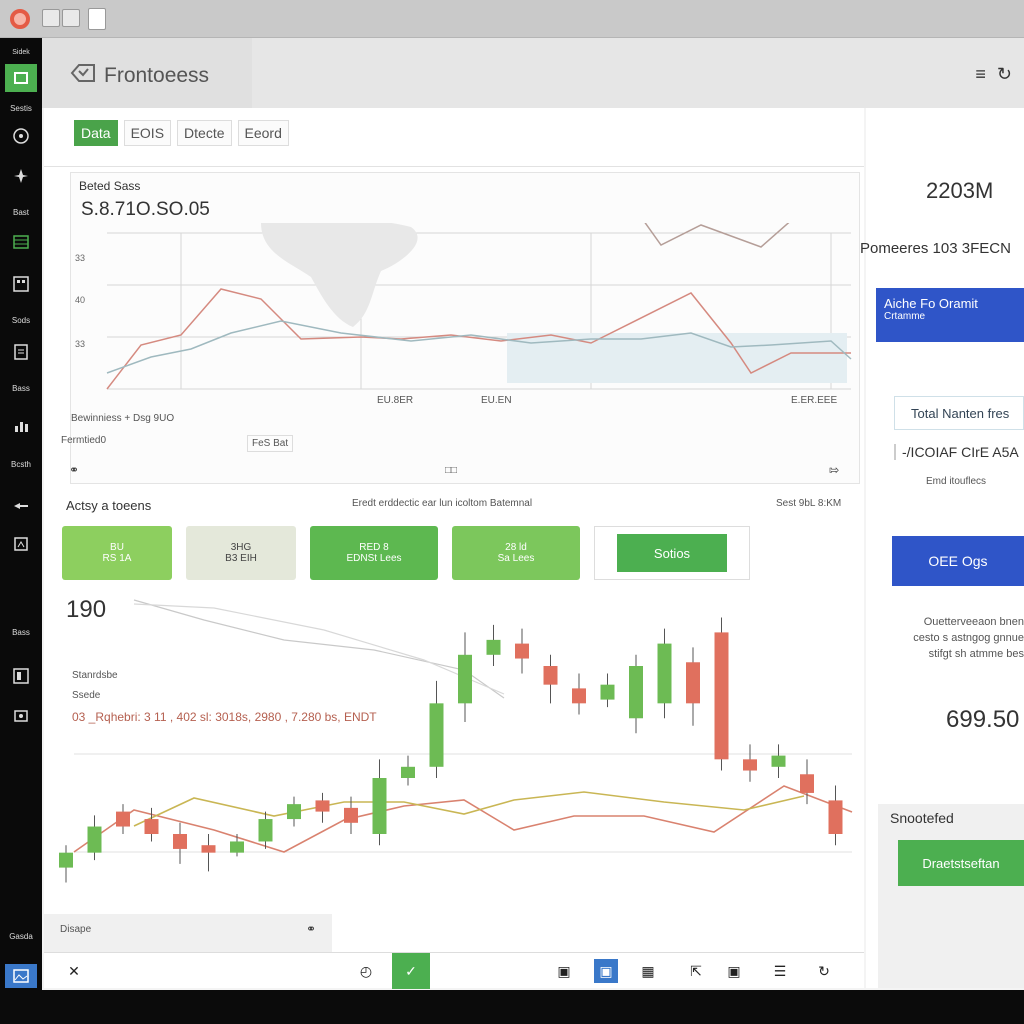 The image size is (1024, 1024). What do you see at coordinates (145, 209) in the screenshot?
I see `panel-value: S.8.71O.SO.05` at bounding box center [145, 209].